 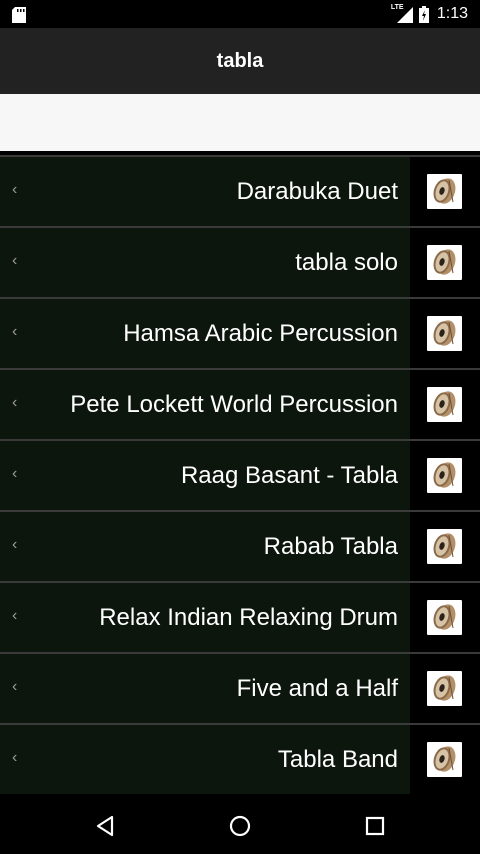 I want to click on list-item: ‹ Raag Basant - Tabla, so click(x=240, y=474).